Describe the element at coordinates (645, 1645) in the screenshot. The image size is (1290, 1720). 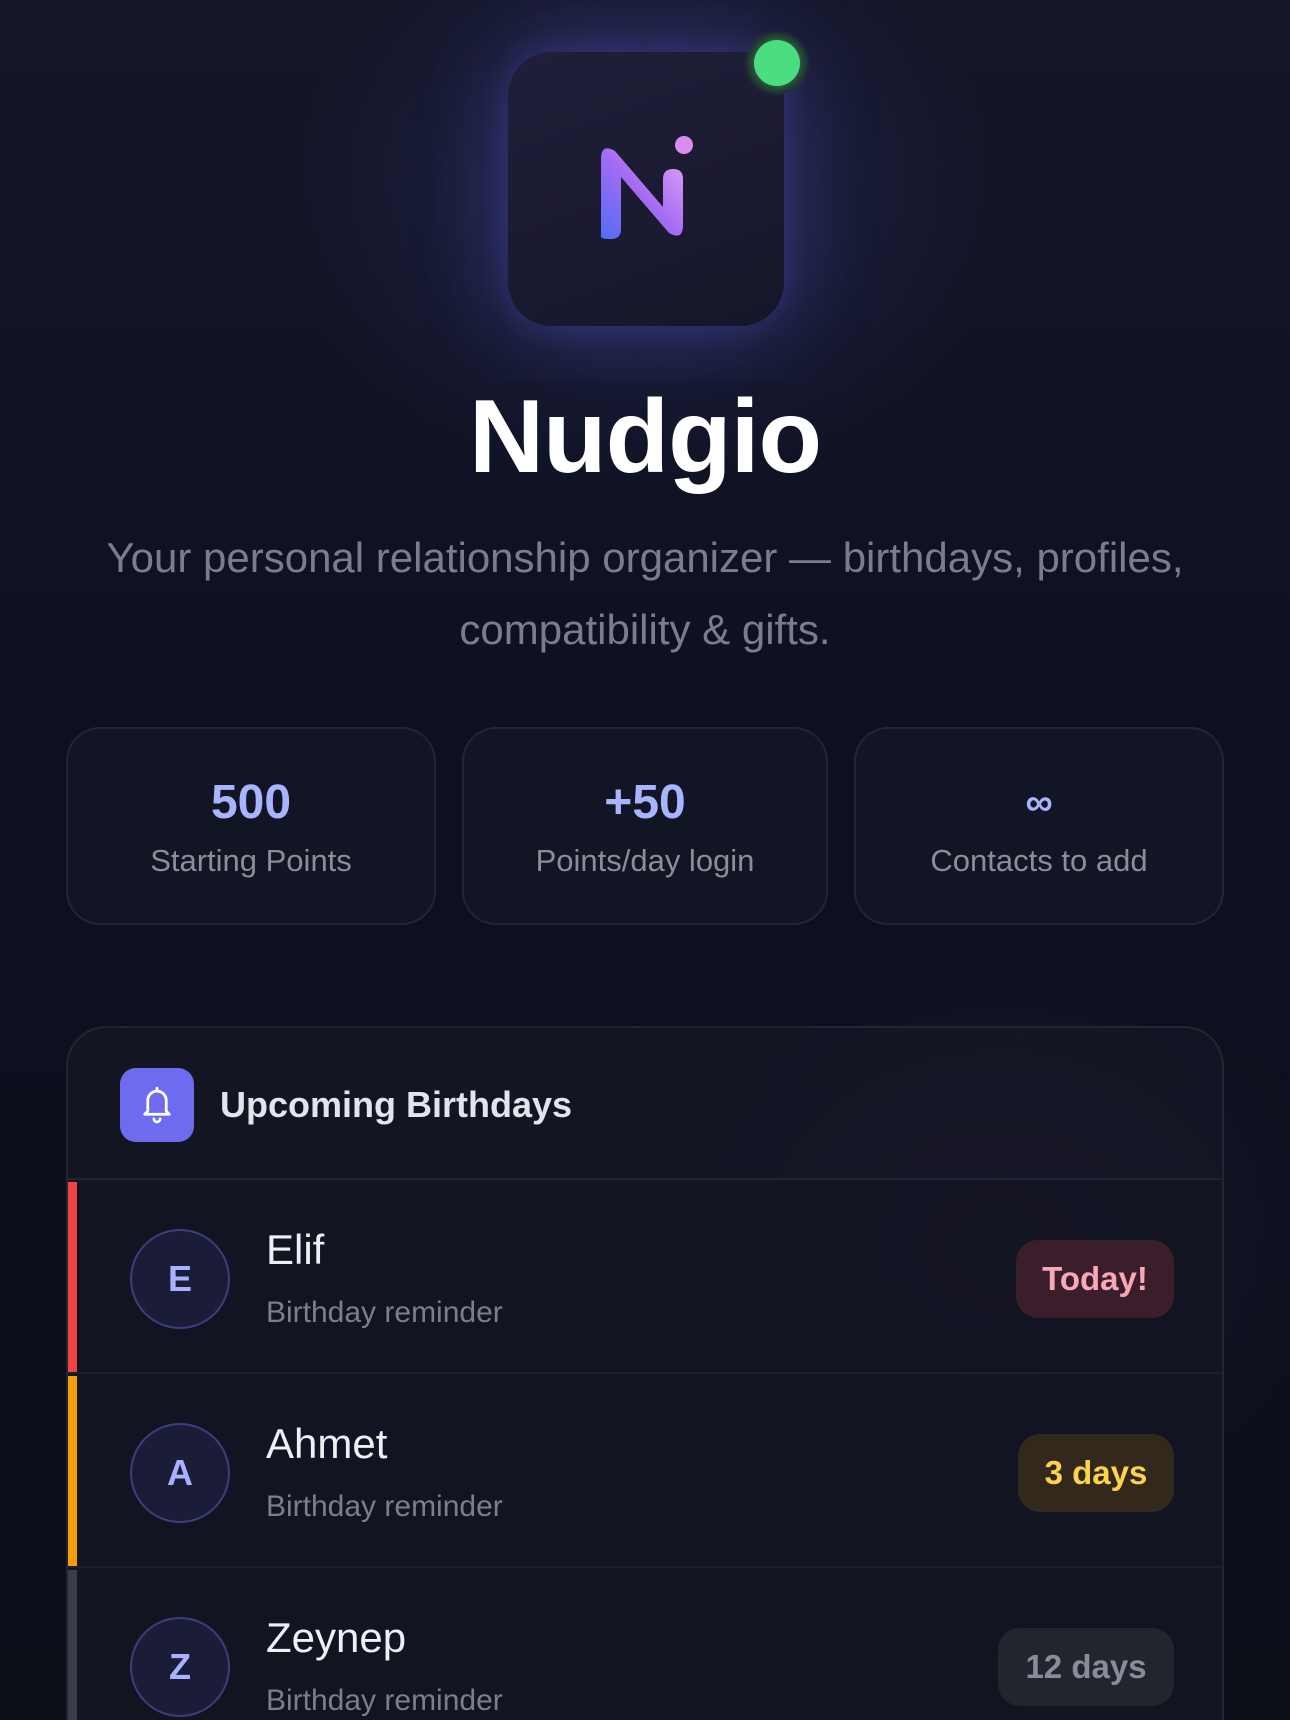
I see `birthday-list-item: Z Zeynep Birthday reminder 12 days` at that location.